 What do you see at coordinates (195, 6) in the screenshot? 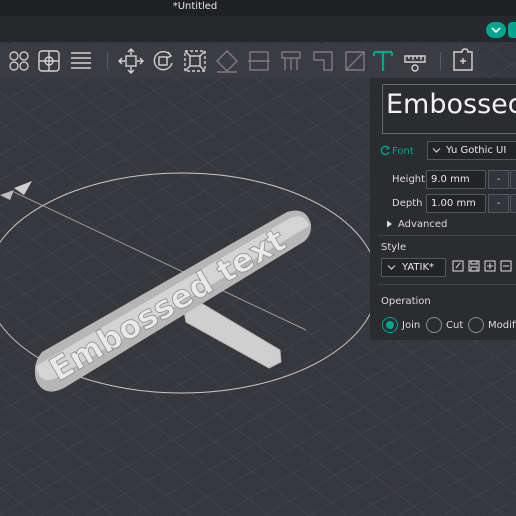
I see `window-title: *Untitled` at bounding box center [195, 6].